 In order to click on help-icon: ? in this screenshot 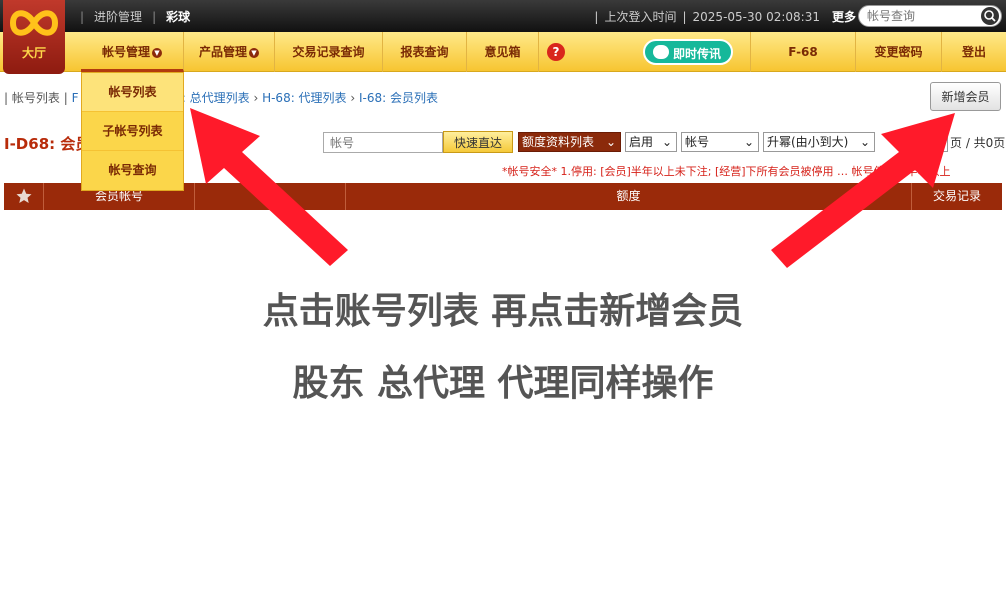, I will do `click(556, 52)`.